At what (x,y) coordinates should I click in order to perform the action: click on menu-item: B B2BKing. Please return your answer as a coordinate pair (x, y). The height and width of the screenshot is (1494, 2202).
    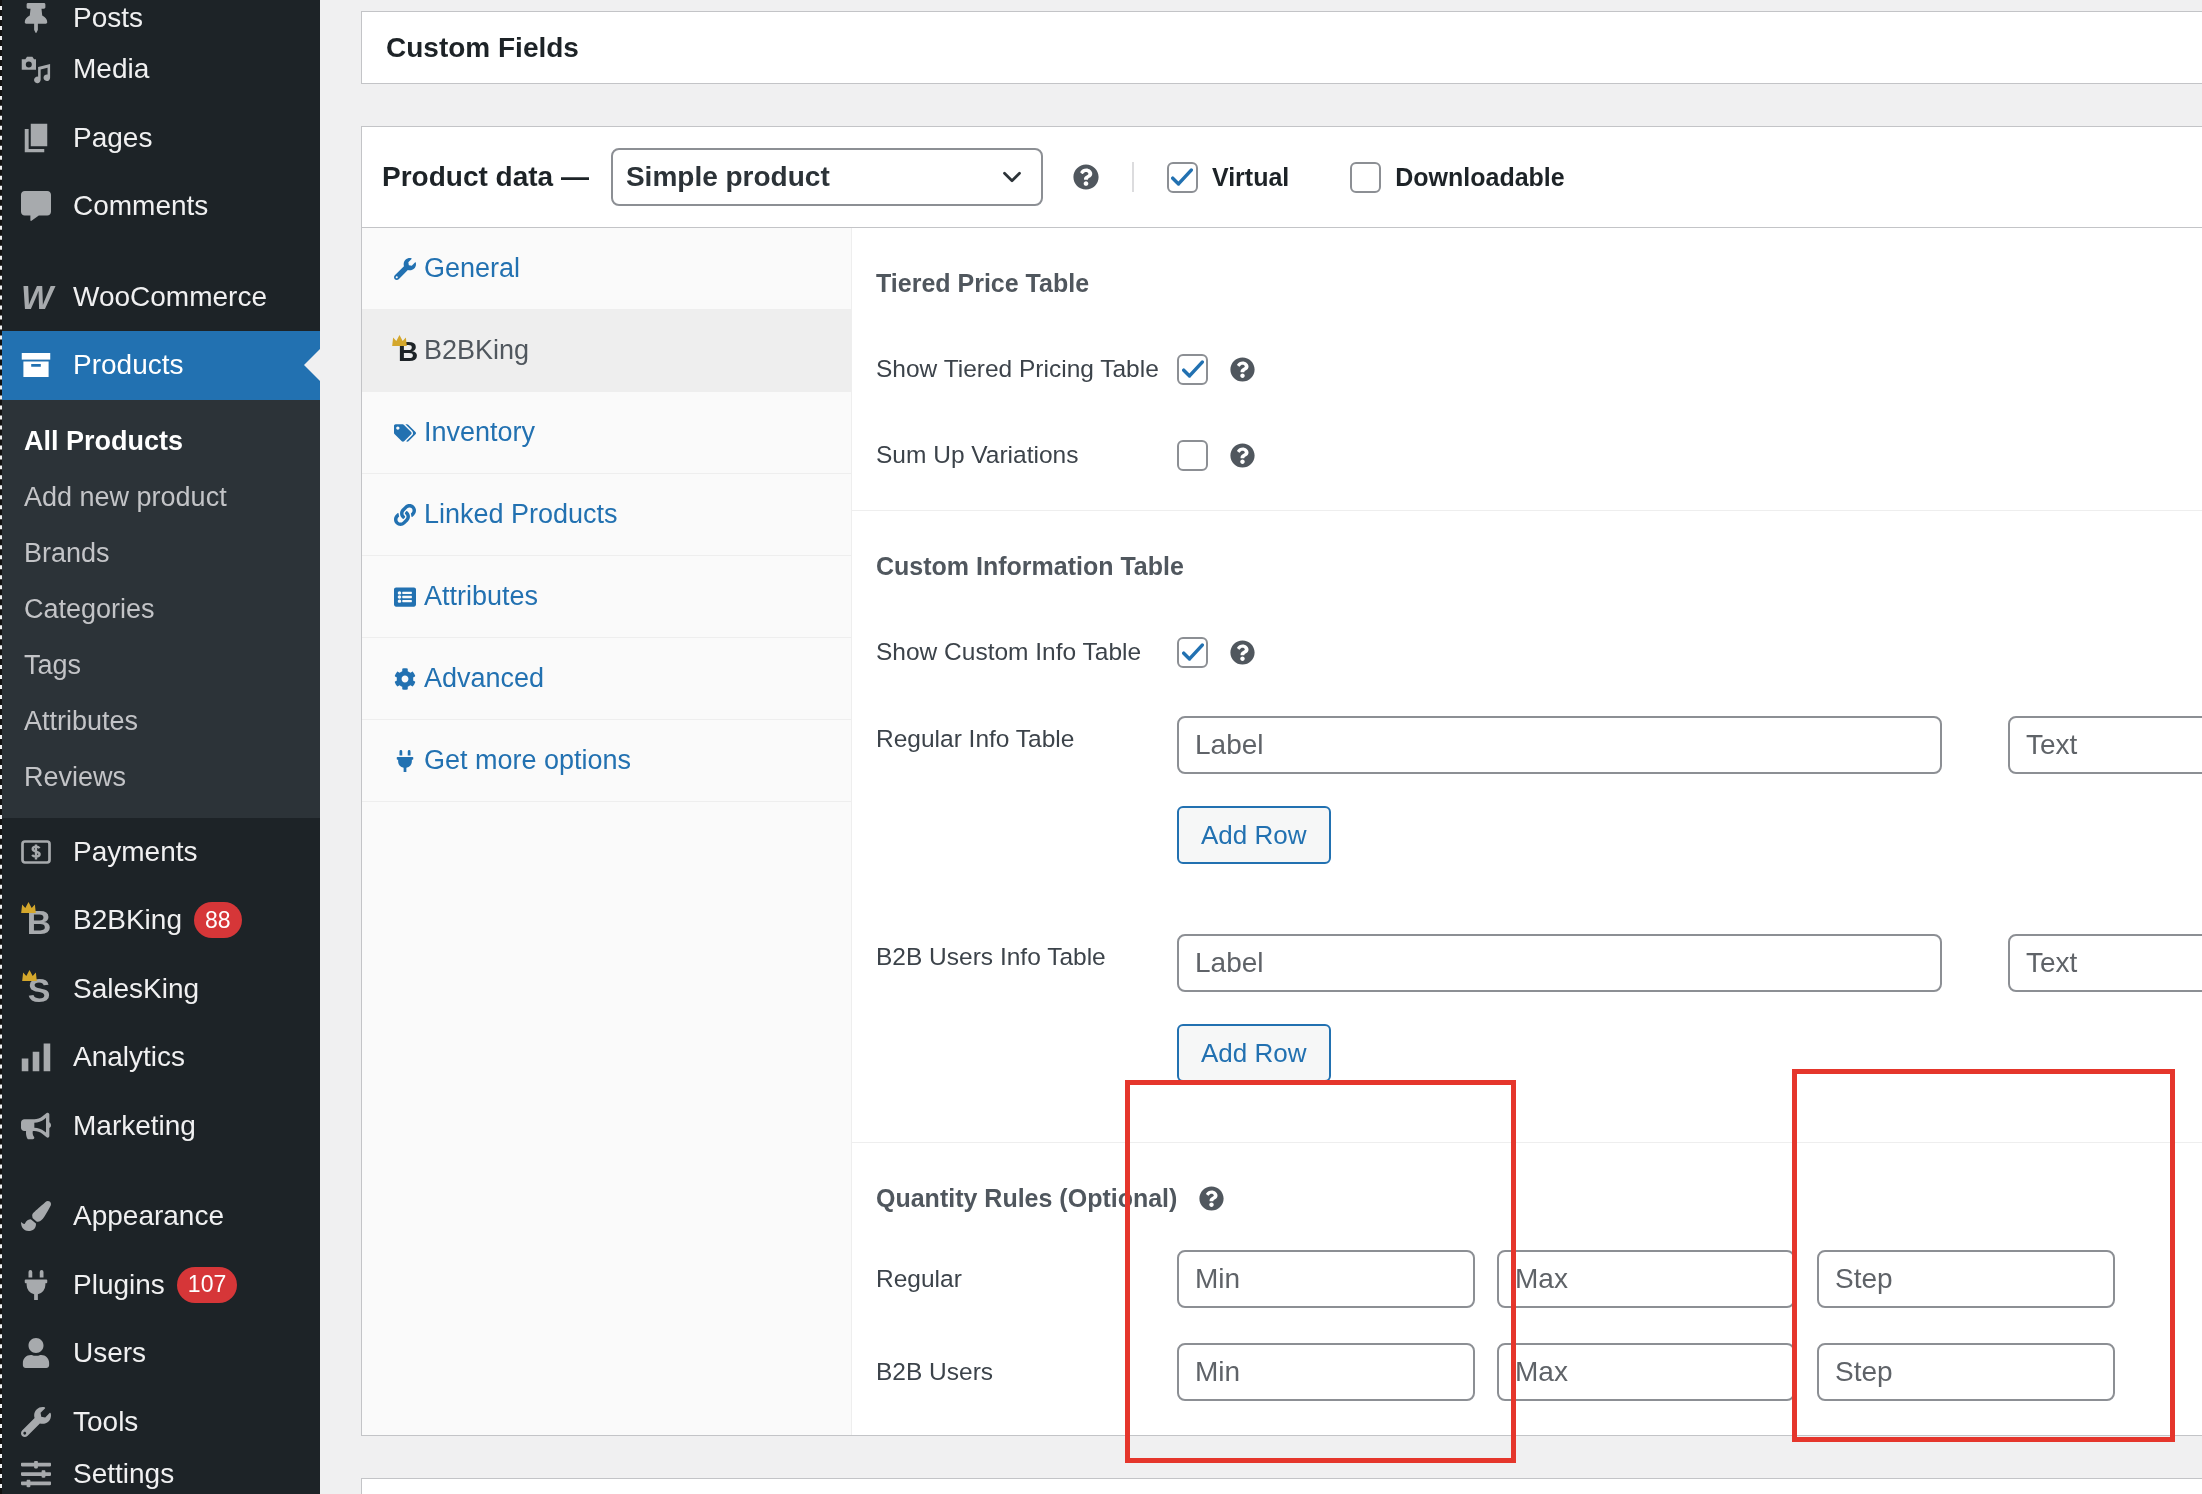
    Looking at the image, I should click on (92, 920).